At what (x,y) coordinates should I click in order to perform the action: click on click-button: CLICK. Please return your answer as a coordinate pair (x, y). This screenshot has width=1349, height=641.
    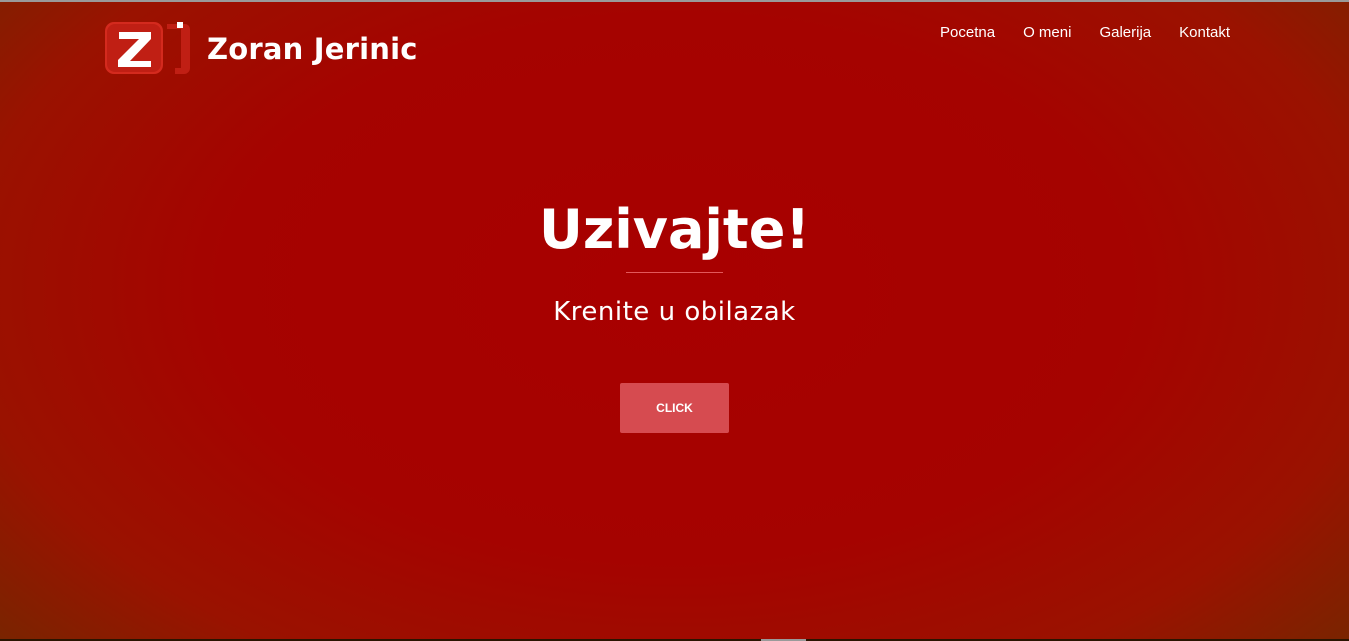
    Looking at the image, I should click on (674, 408).